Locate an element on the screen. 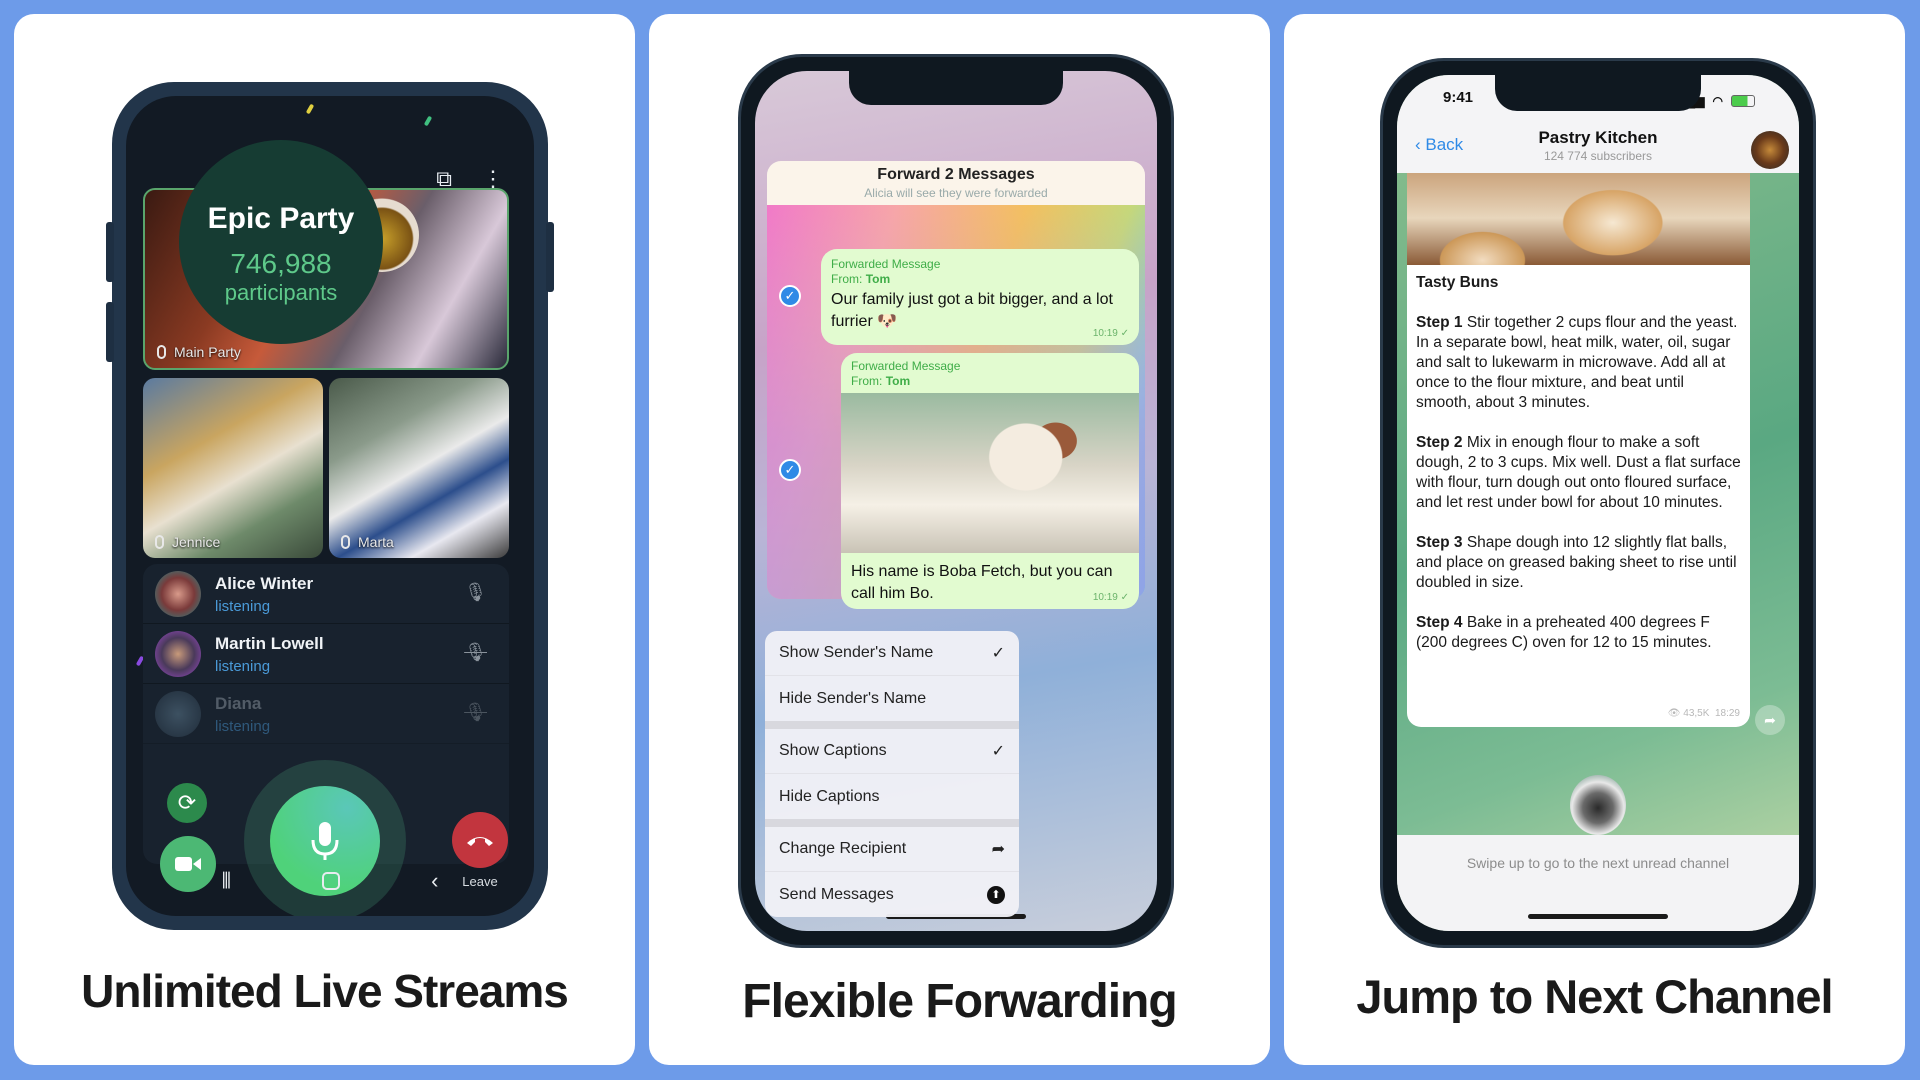 This screenshot has width=1920, height=1080. view-count: 43,5K is located at coordinates (1696, 713).